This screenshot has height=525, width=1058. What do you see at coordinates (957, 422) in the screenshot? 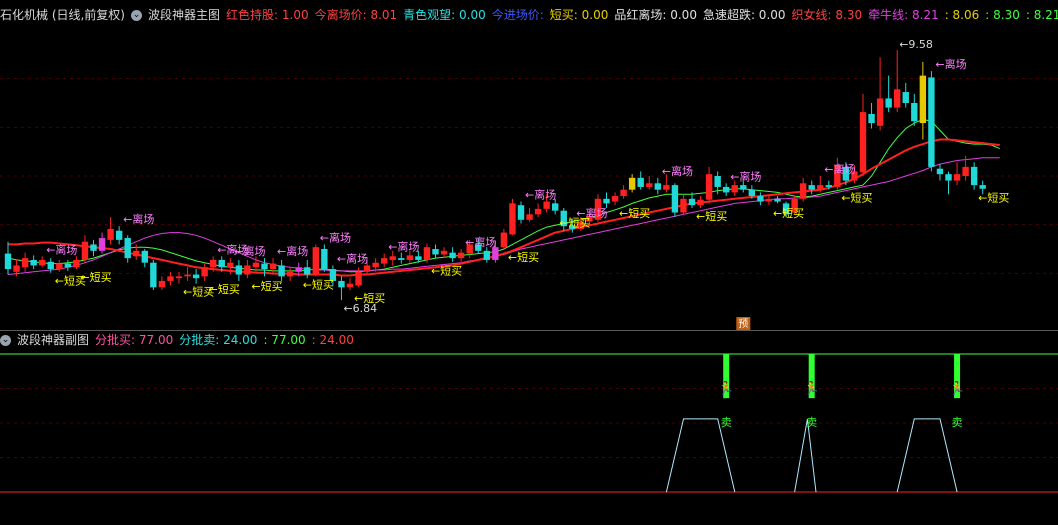
I see `sell-signal-label: 卖` at bounding box center [957, 422].